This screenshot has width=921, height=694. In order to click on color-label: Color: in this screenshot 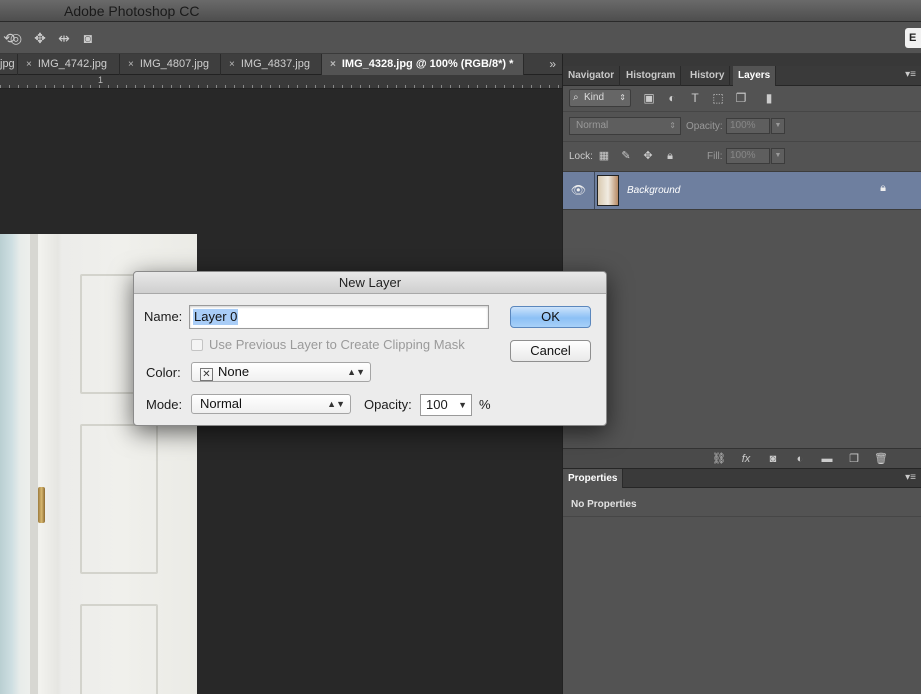, I will do `click(163, 372)`.